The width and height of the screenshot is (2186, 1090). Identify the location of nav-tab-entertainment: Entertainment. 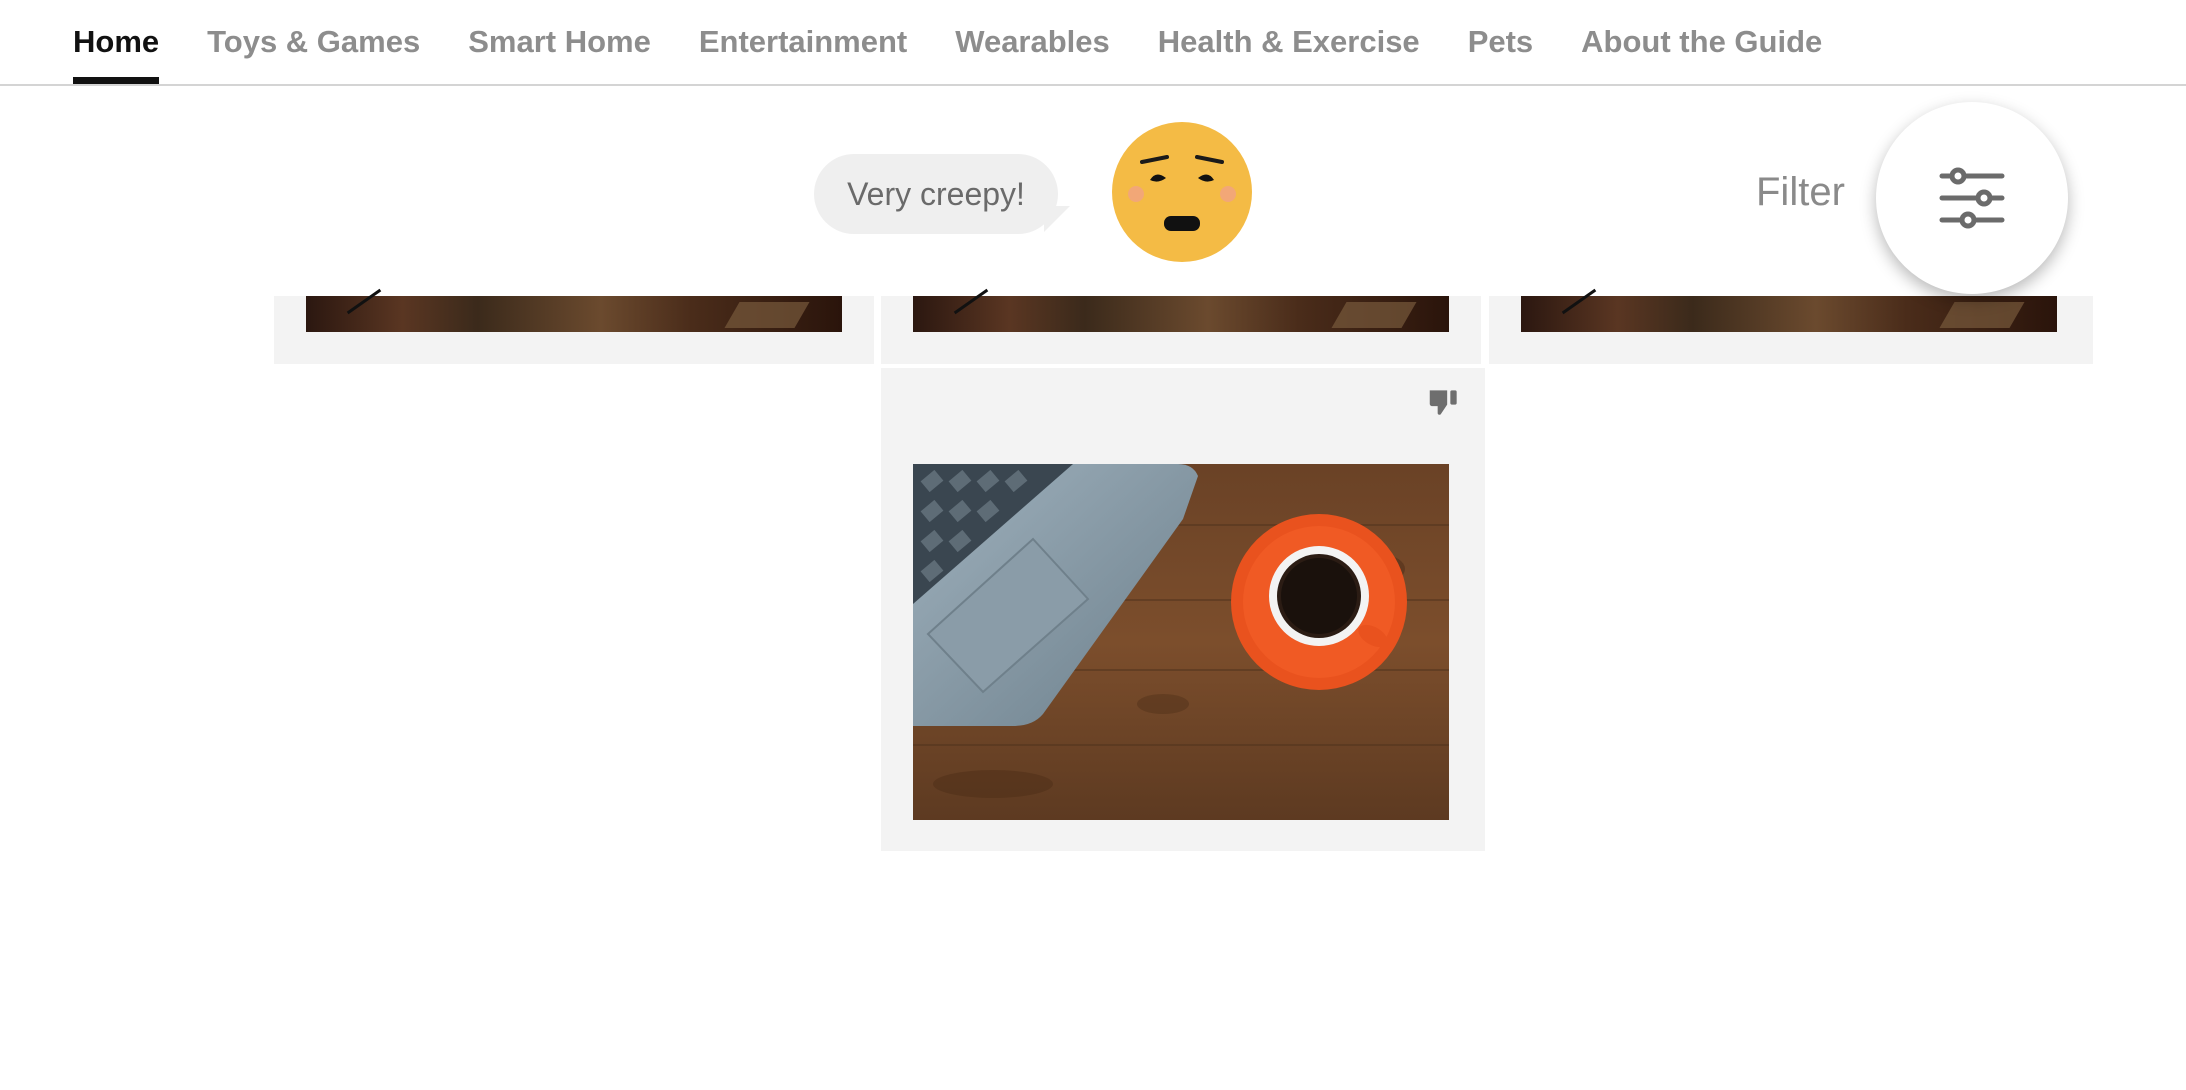
(803, 42).